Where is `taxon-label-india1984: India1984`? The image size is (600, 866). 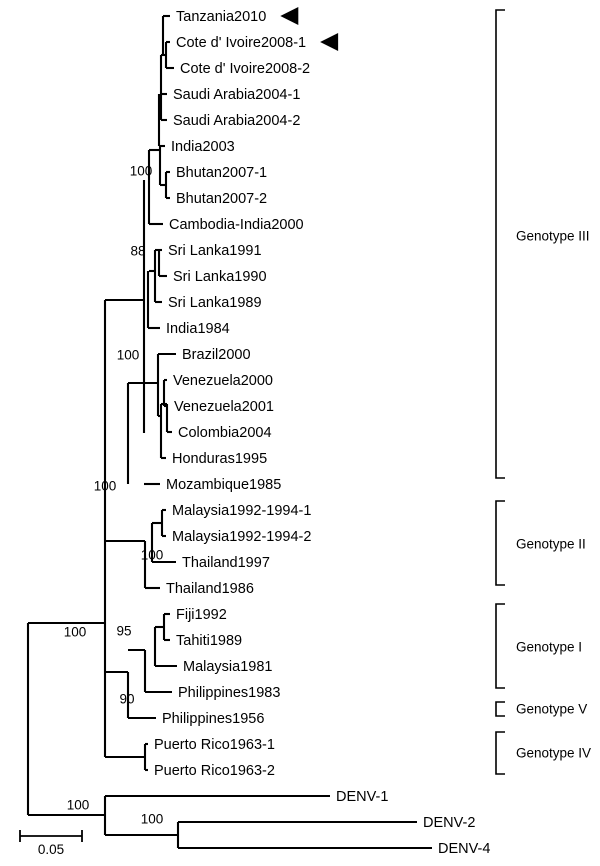
taxon-label-india1984: India1984 is located at coordinates (198, 329).